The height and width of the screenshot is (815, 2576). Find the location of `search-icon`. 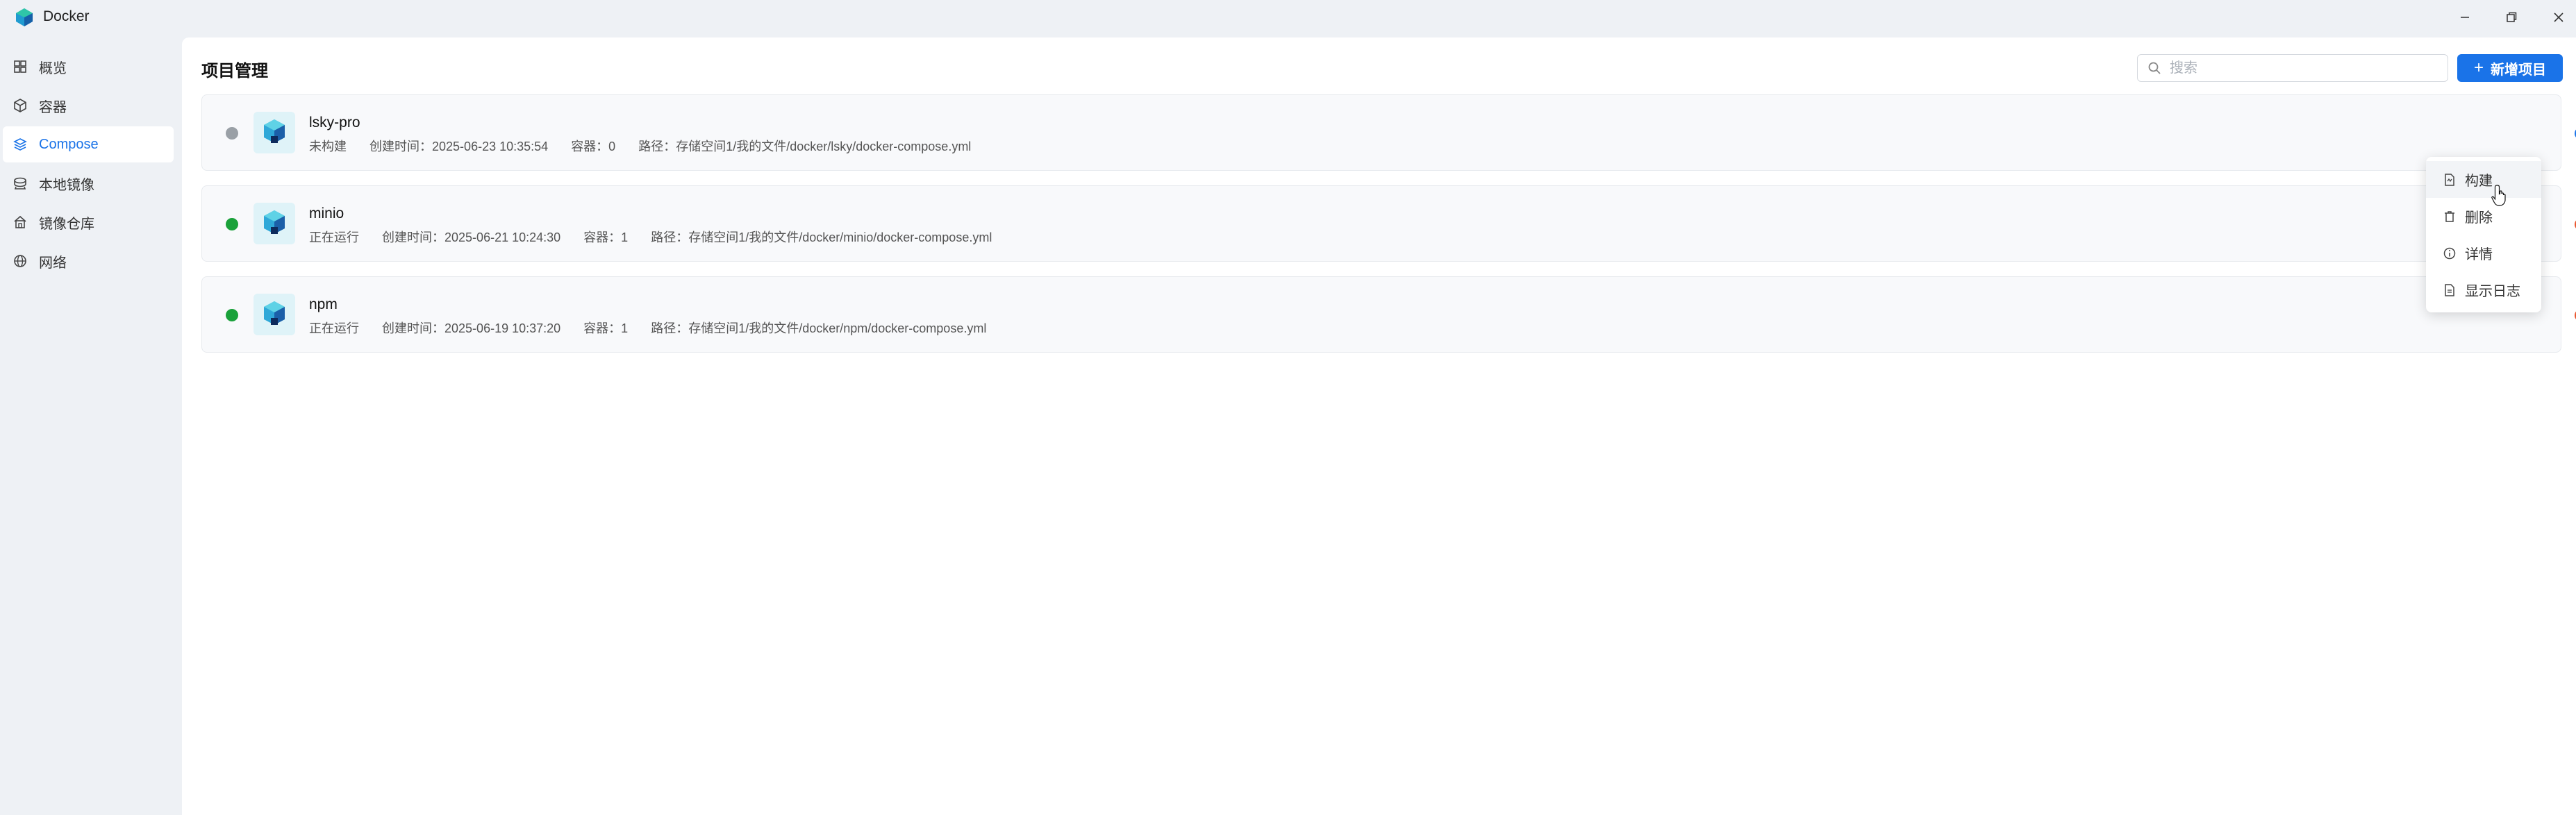

search-icon is located at coordinates (2154, 68).